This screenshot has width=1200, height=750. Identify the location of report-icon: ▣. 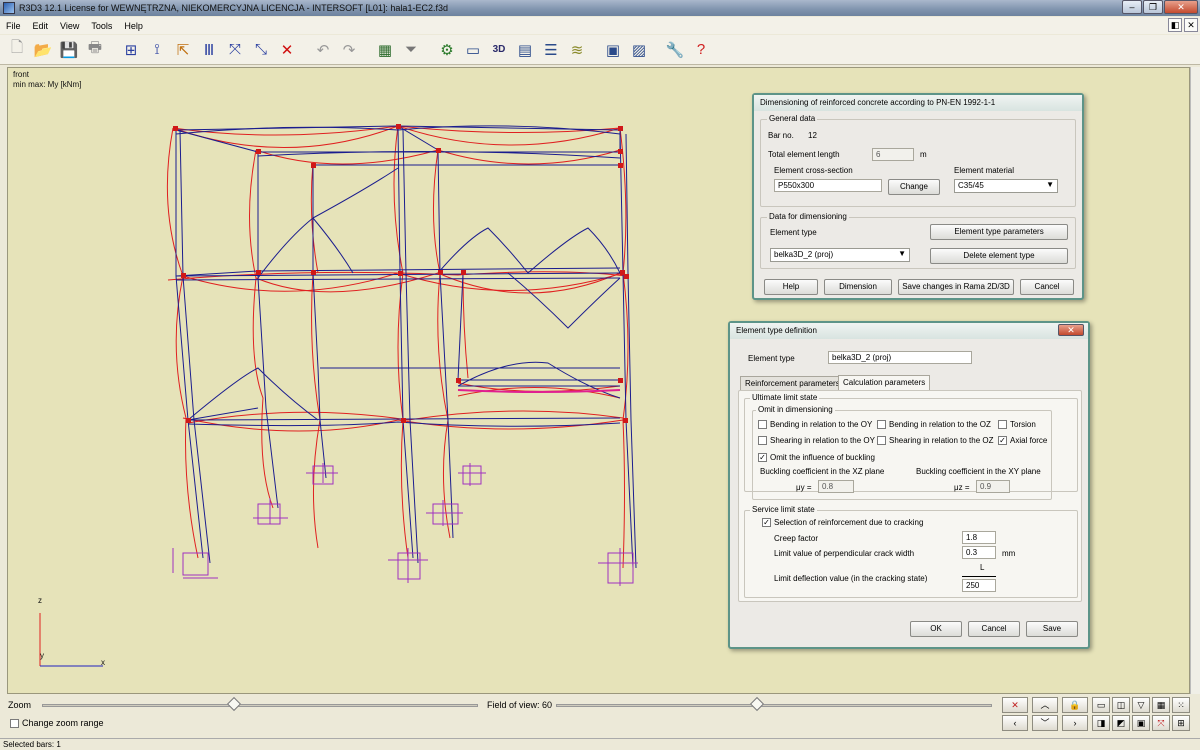
(613, 50).